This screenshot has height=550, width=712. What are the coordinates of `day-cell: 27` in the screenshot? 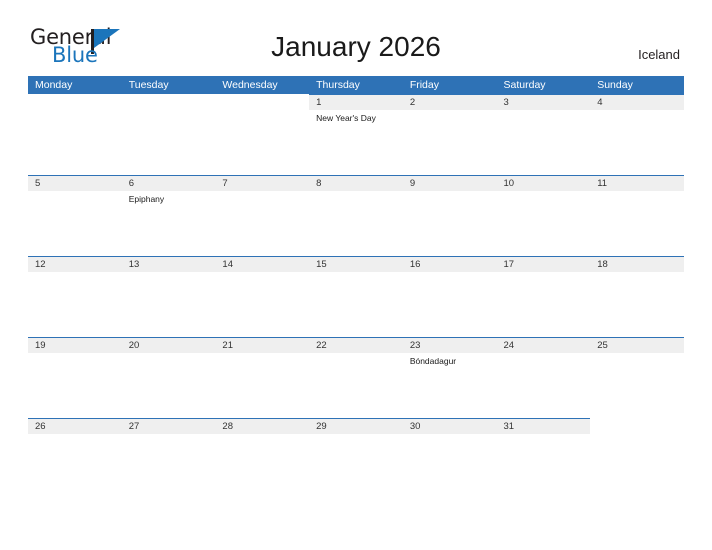 It's located at (168, 458).